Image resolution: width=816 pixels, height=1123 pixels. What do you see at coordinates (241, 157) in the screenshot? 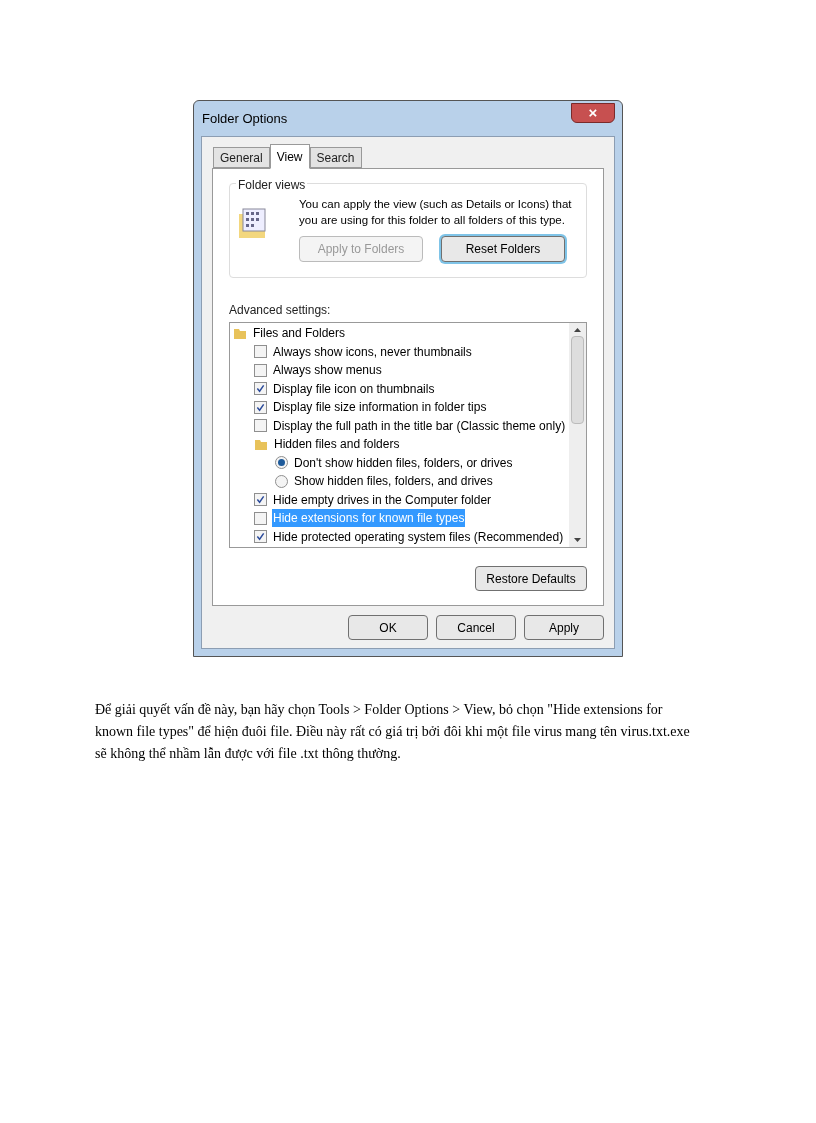
I see `tab: General` at bounding box center [241, 157].